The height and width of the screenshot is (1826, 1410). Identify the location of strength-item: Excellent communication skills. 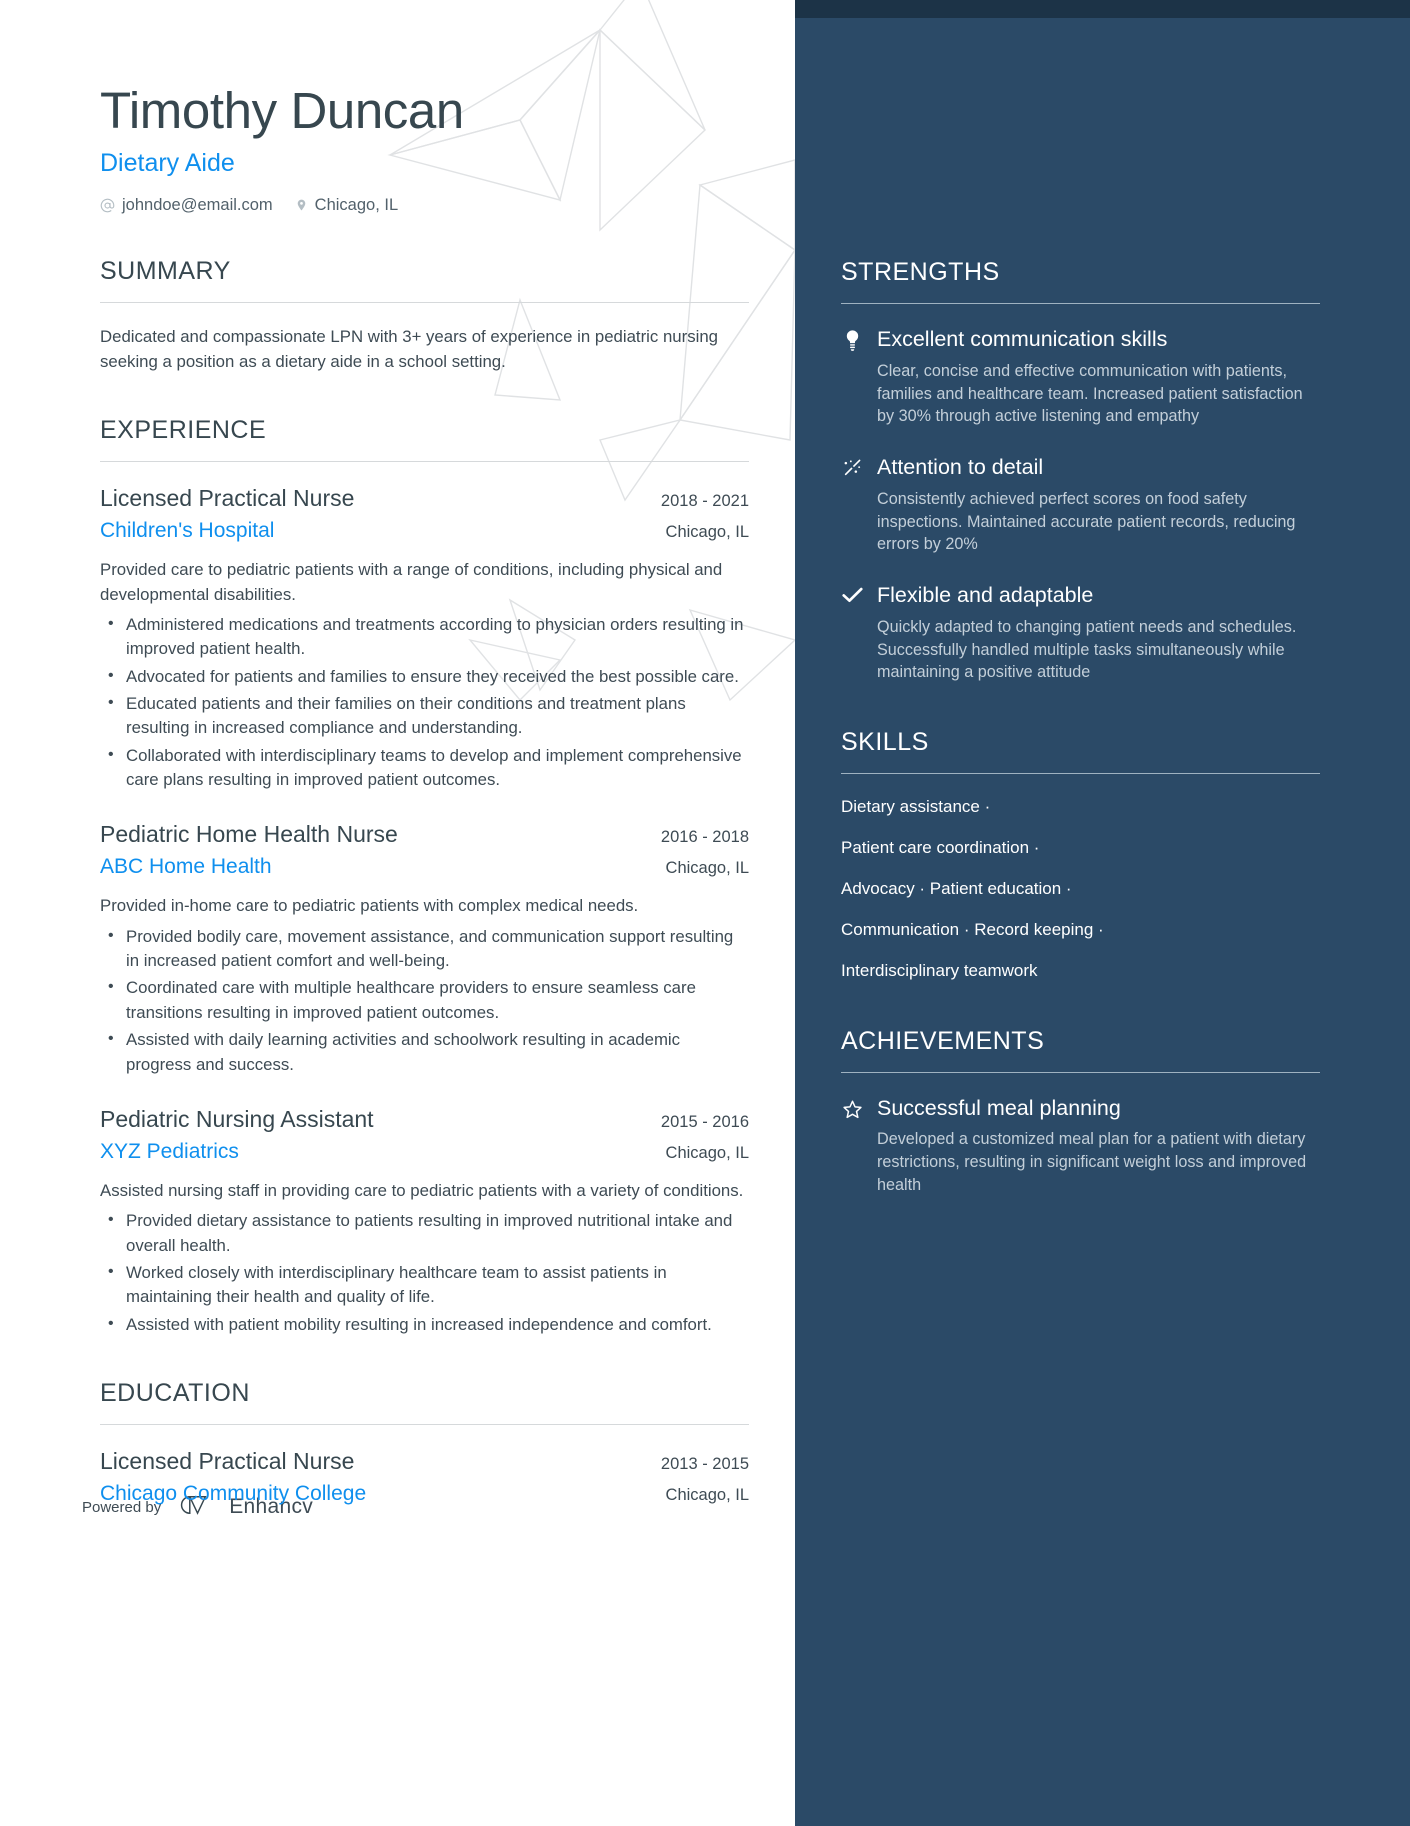
(1080, 340).